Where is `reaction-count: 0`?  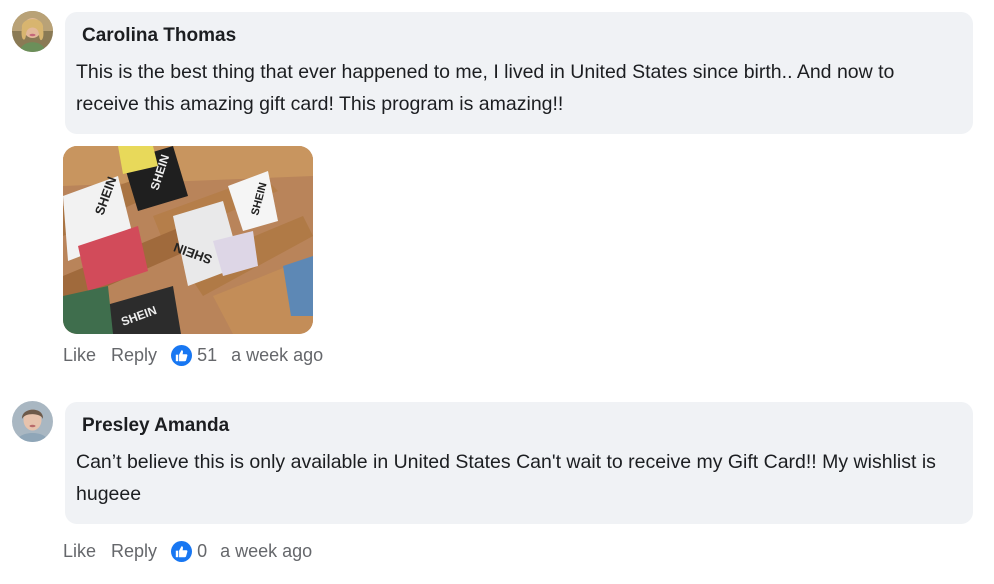
reaction-count: 0 is located at coordinates (202, 551).